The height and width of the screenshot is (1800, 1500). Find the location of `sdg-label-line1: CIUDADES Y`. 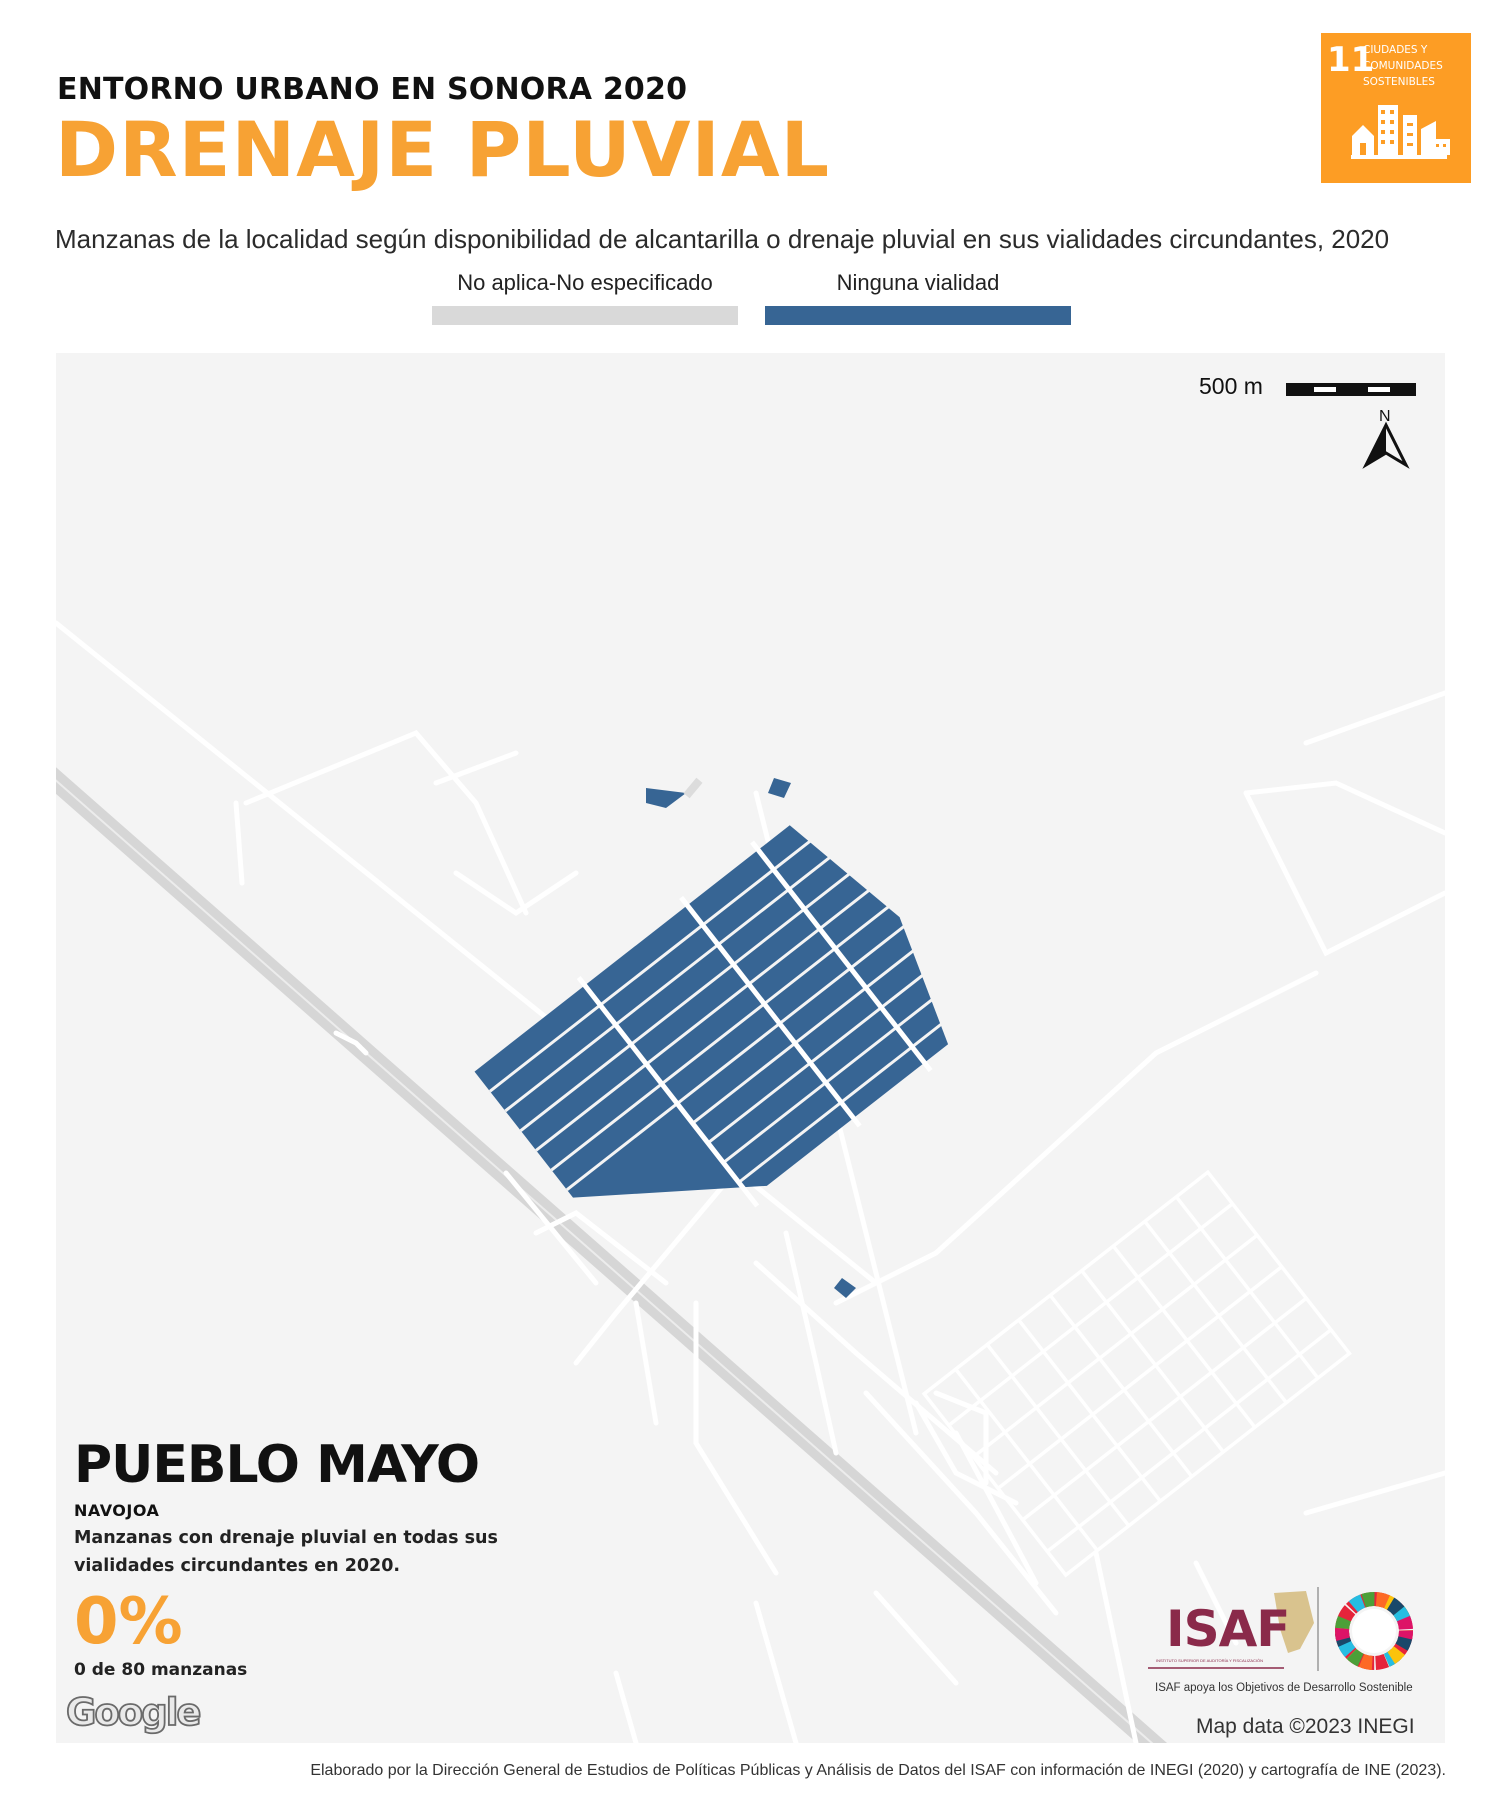

sdg-label-line1: CIUDADES Y is located at coordinates (1395, 50).